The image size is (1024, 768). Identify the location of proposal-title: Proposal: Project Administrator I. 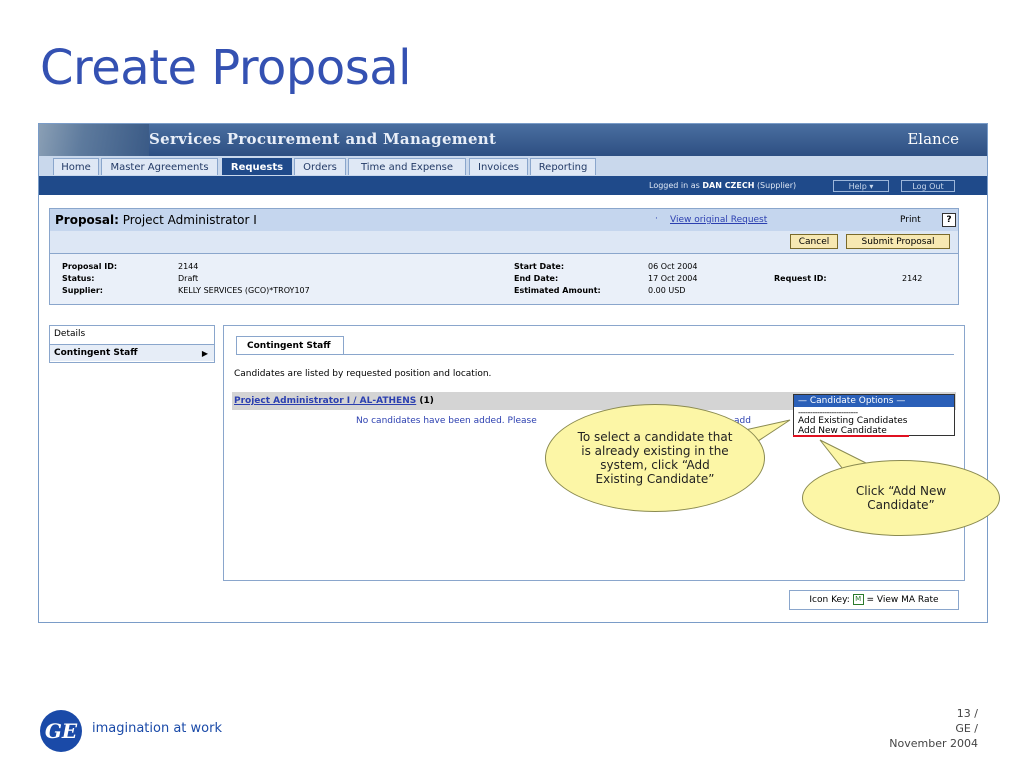
(156, 220).